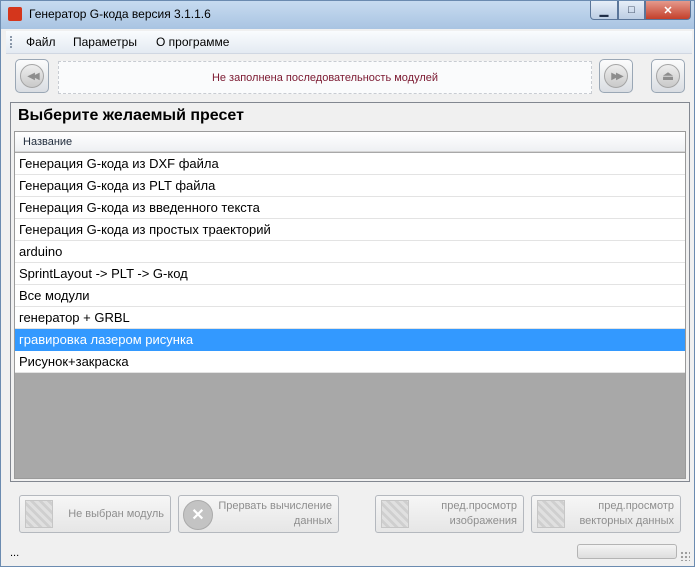 This screenshot has height=567, width=695. I want to click on prev-button: ◀◀, so click(32, 76).